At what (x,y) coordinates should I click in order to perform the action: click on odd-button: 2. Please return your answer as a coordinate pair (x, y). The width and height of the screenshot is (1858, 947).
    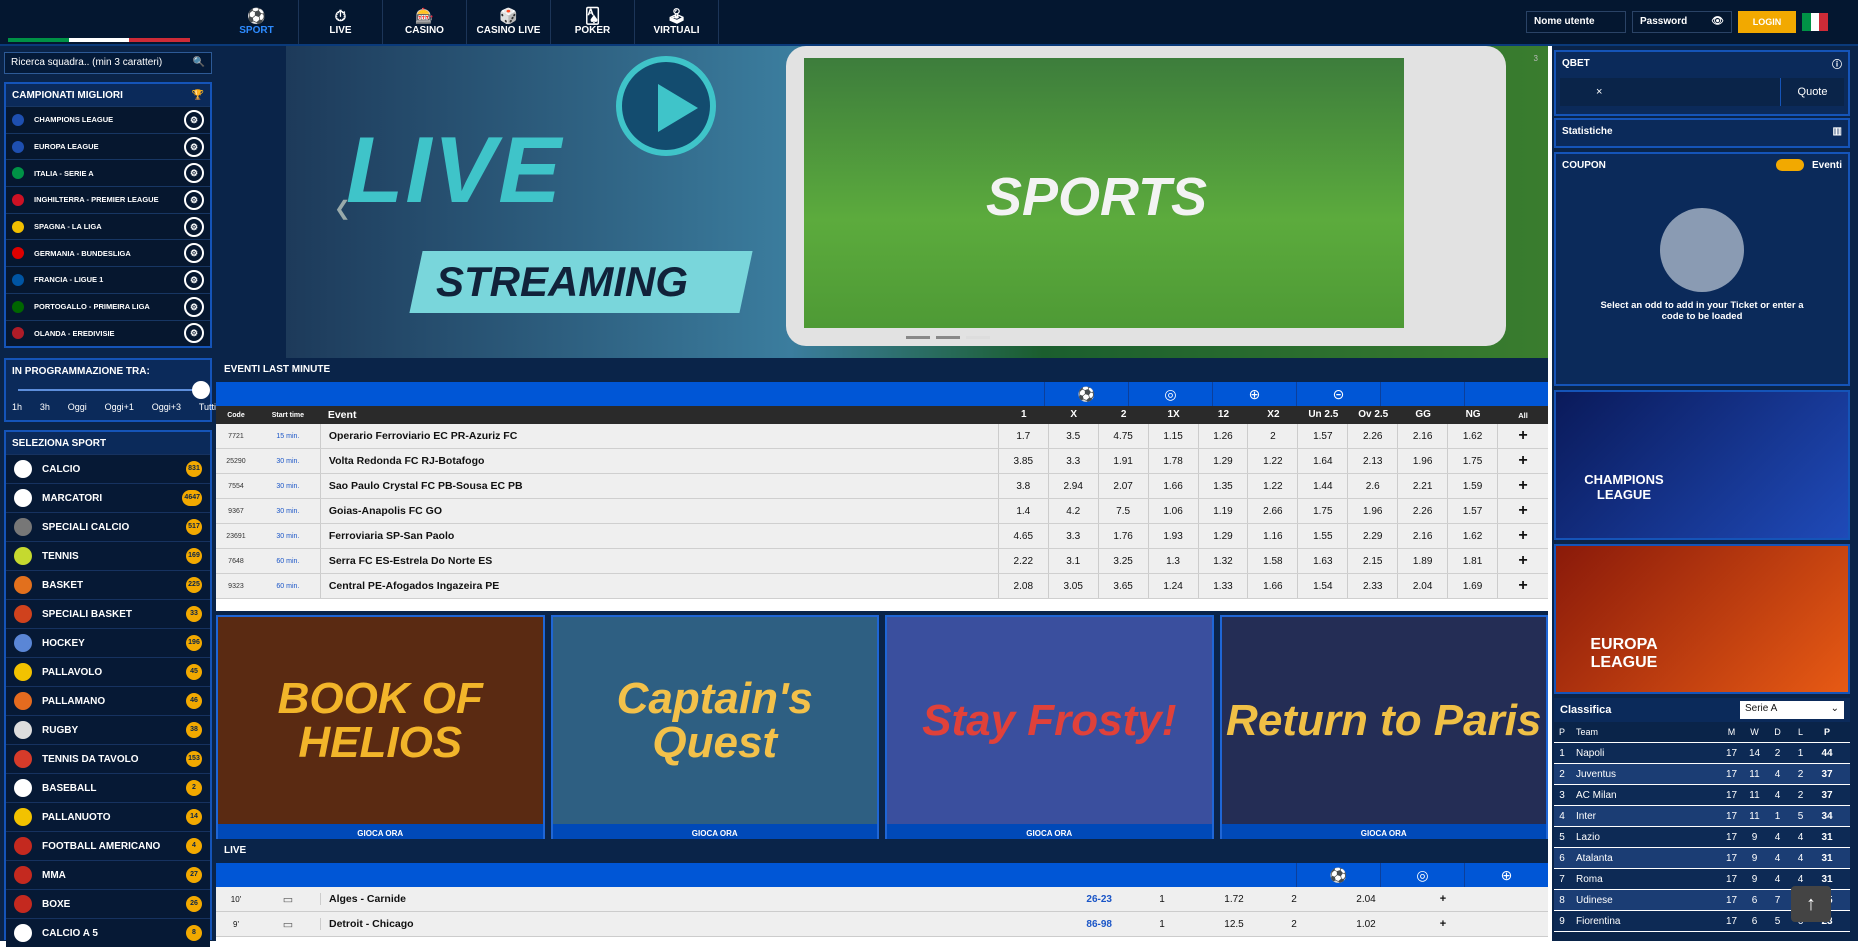
    Looking at the image, I should click on (1273, 436).